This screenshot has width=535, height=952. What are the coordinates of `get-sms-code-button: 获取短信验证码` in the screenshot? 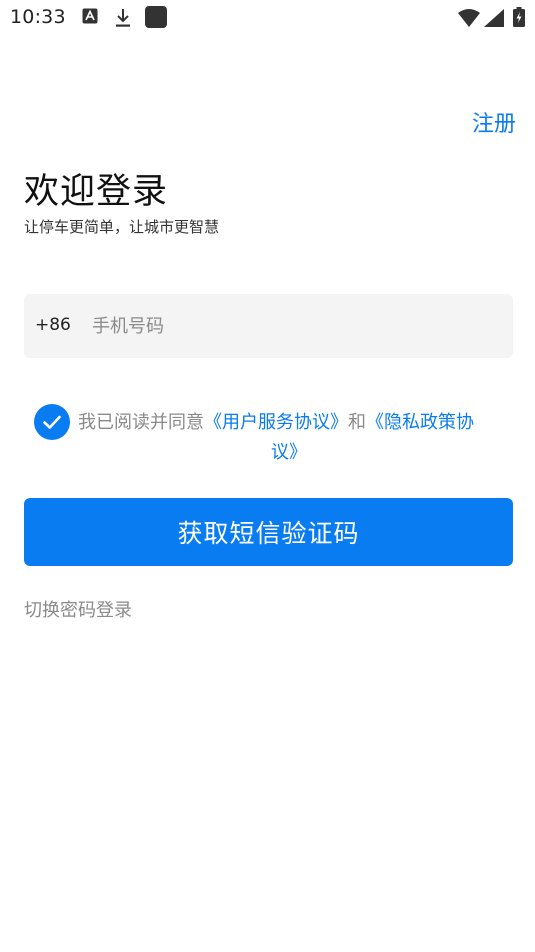 It's located at (268, 532).